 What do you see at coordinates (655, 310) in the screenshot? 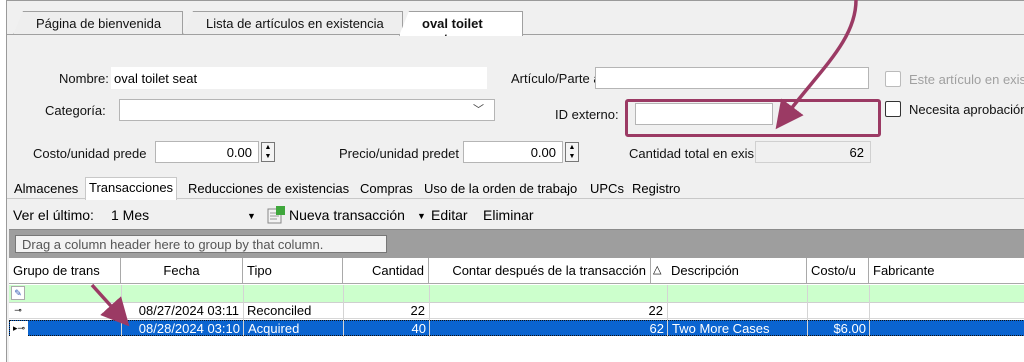
I see `cell-contar: 22` at bounding box center [655, 310].